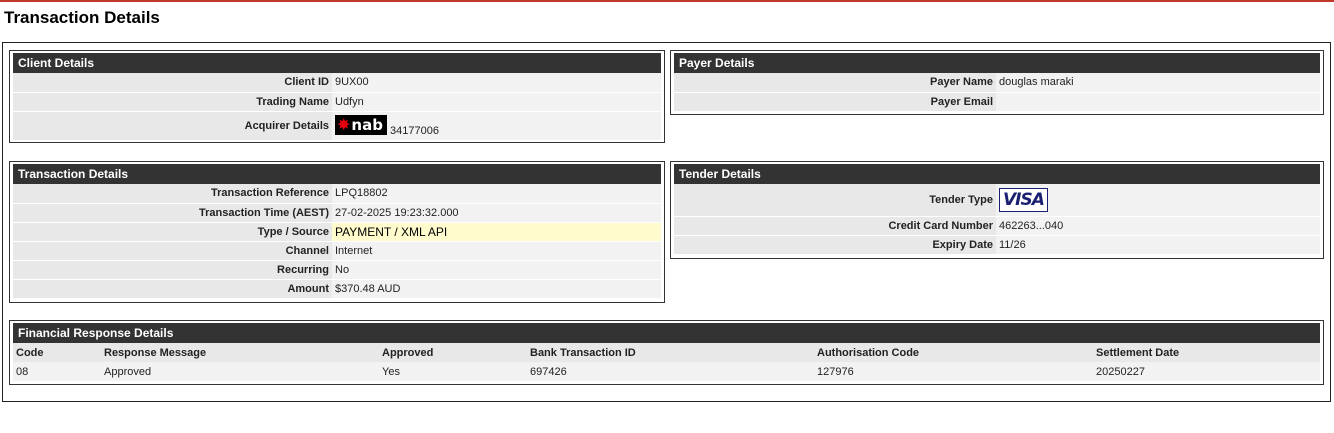  I want to click on column-header-settlement-date: Settlement Date, so click(1206, 352).